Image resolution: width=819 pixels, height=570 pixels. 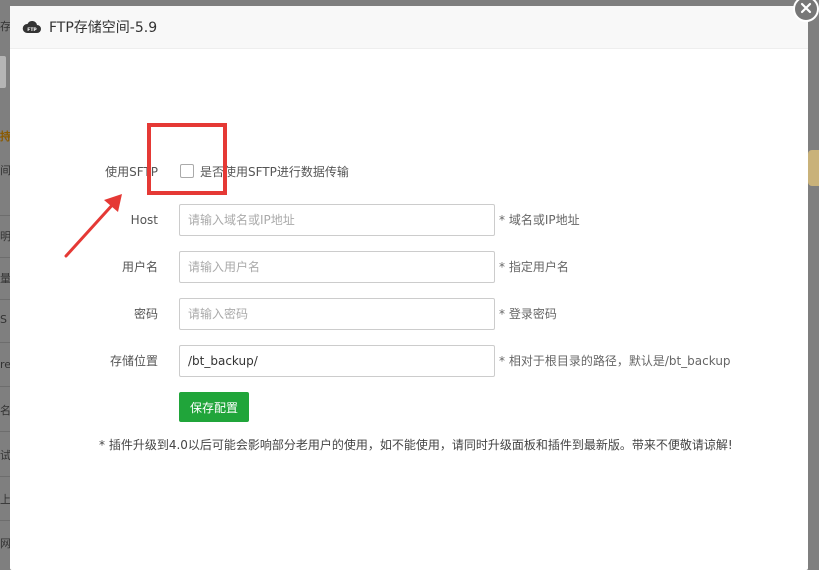 What do you see at coordinates (806, 9) in the screenshot?
I see `close-icon` at bounding box center [806, 9].